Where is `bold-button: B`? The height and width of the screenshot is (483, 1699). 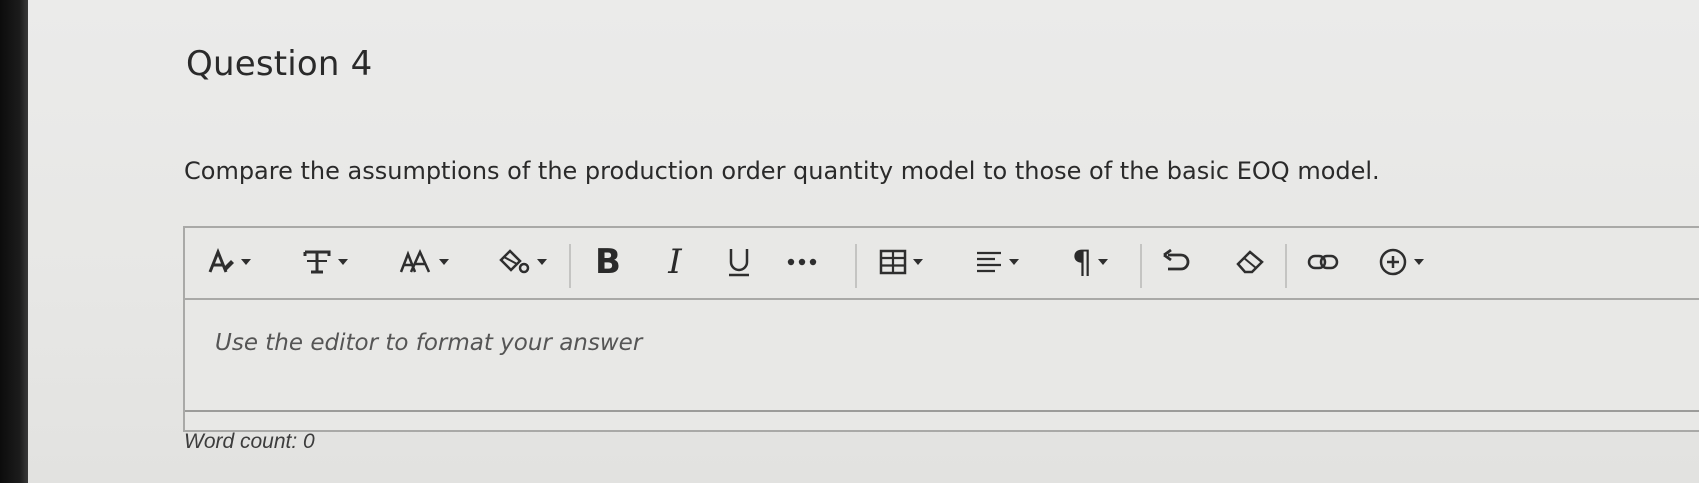 bold-button: B is located at coordinates (608, 262).